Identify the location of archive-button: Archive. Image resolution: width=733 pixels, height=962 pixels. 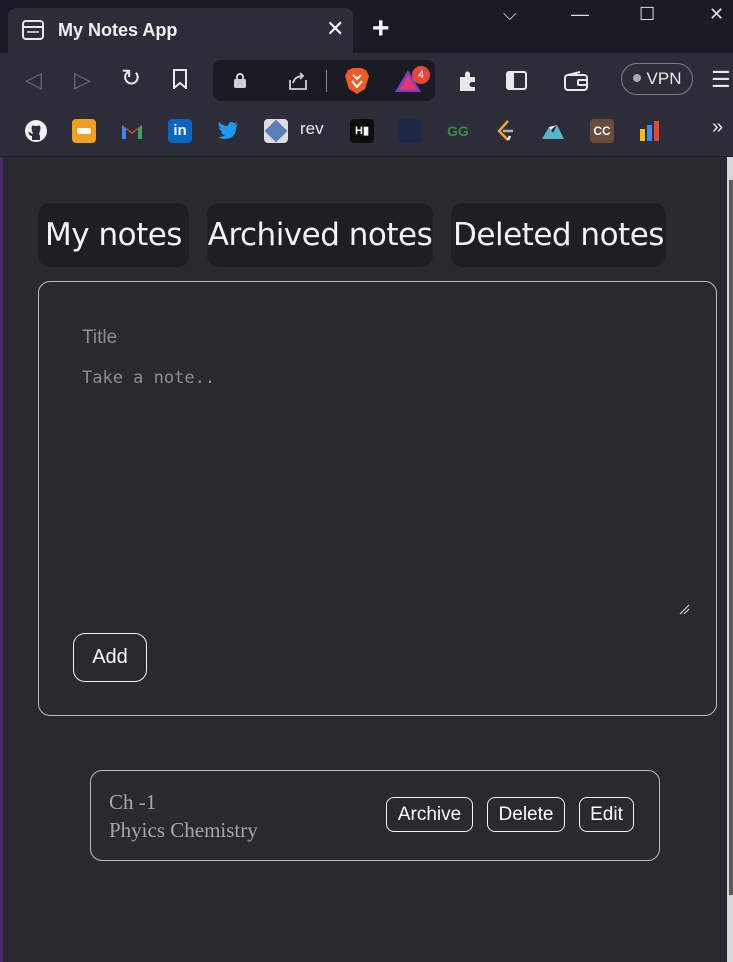
(429, 814).